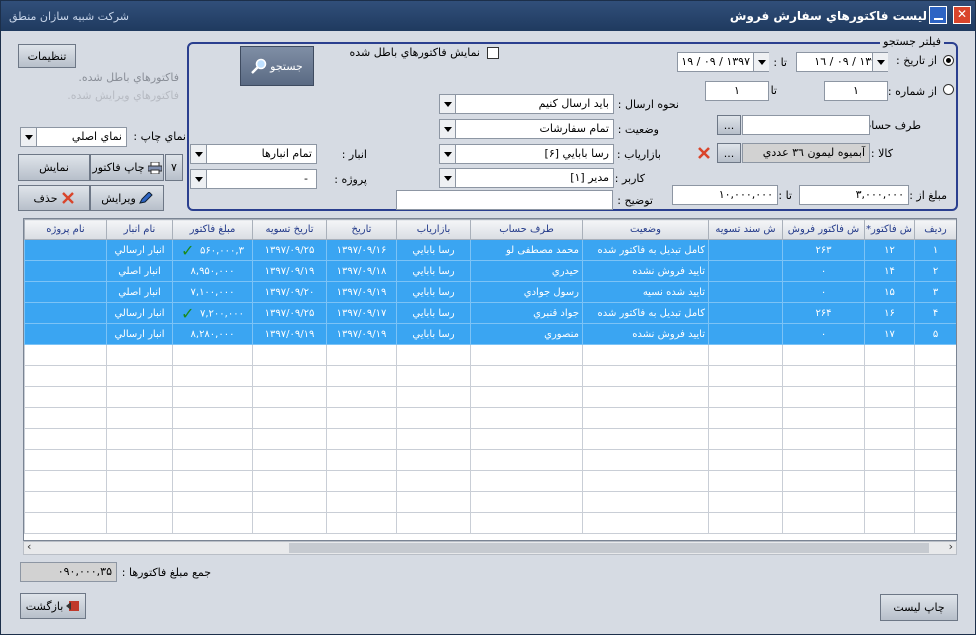 The image size is (976, 635). Describe the element at coordinates (127, 198) in the screenshot. I see `edit-button: ويرايش` at that location.